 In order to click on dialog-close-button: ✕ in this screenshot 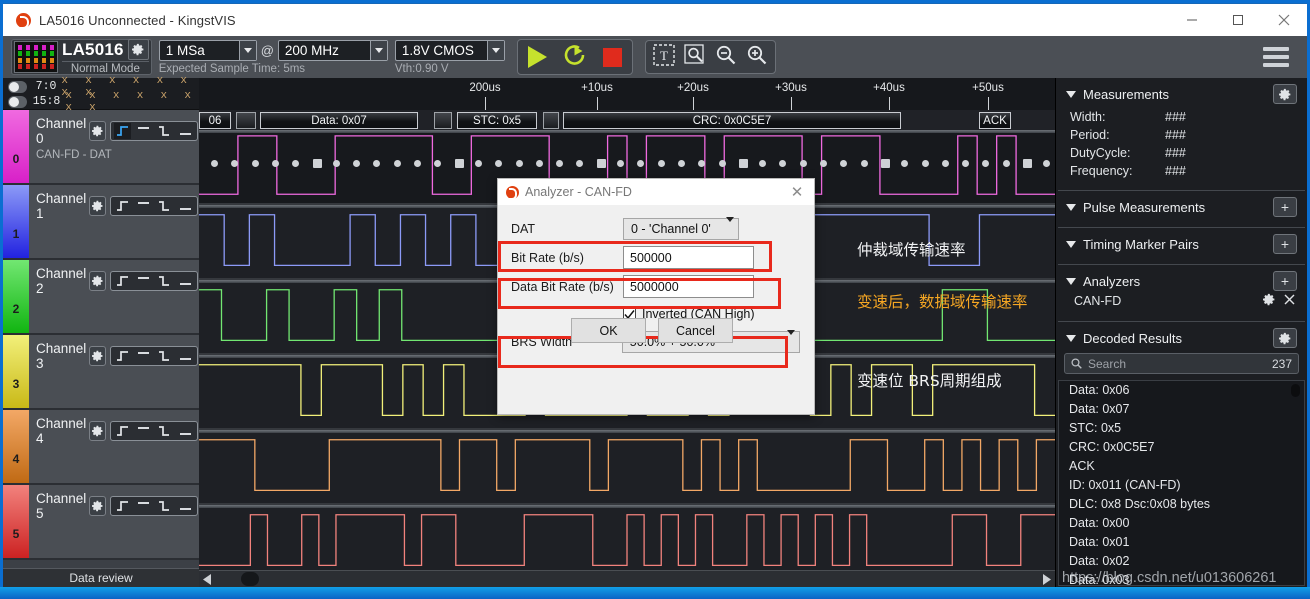, I will do `click(797, 192)`.